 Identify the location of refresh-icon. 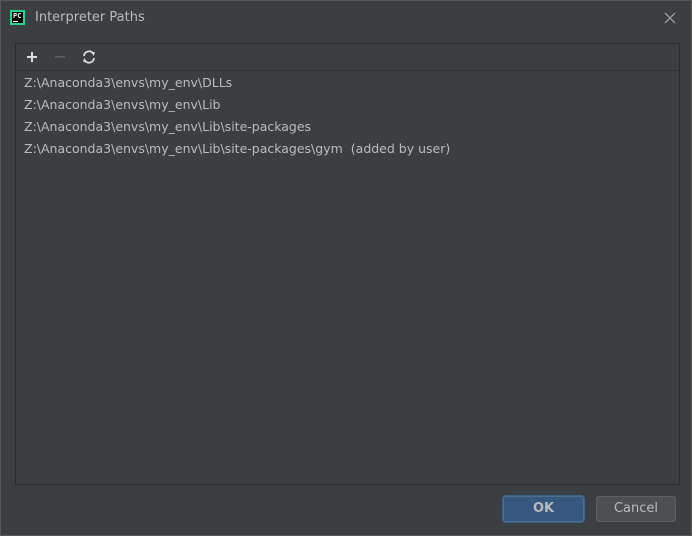
(89, 57).